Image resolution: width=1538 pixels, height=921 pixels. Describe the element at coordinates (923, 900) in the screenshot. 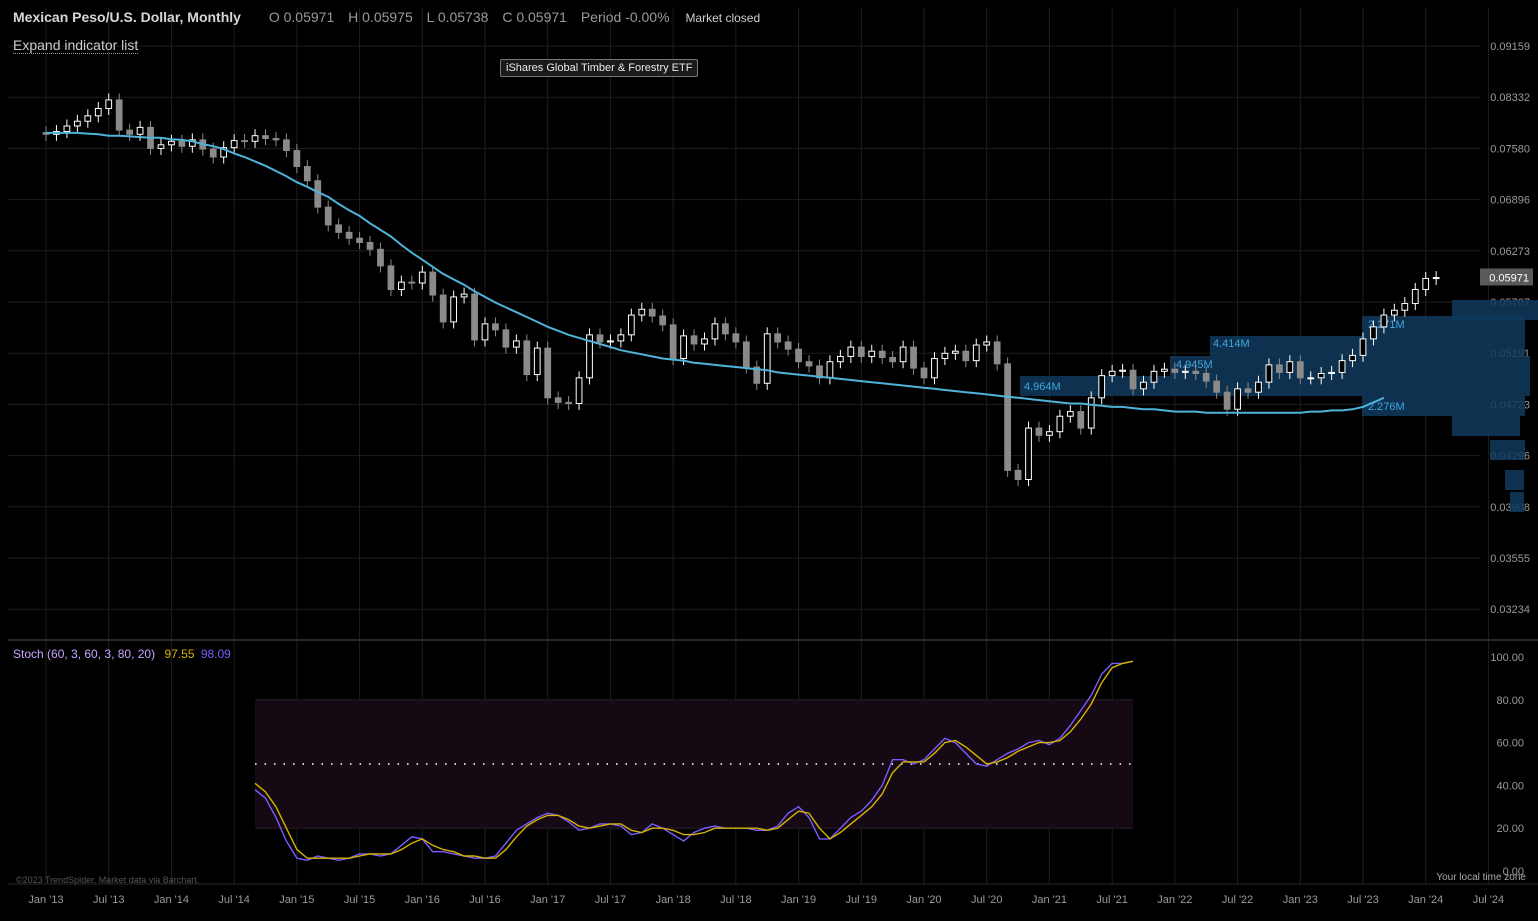

I see `x-tick-label: Jan '20` at that location.